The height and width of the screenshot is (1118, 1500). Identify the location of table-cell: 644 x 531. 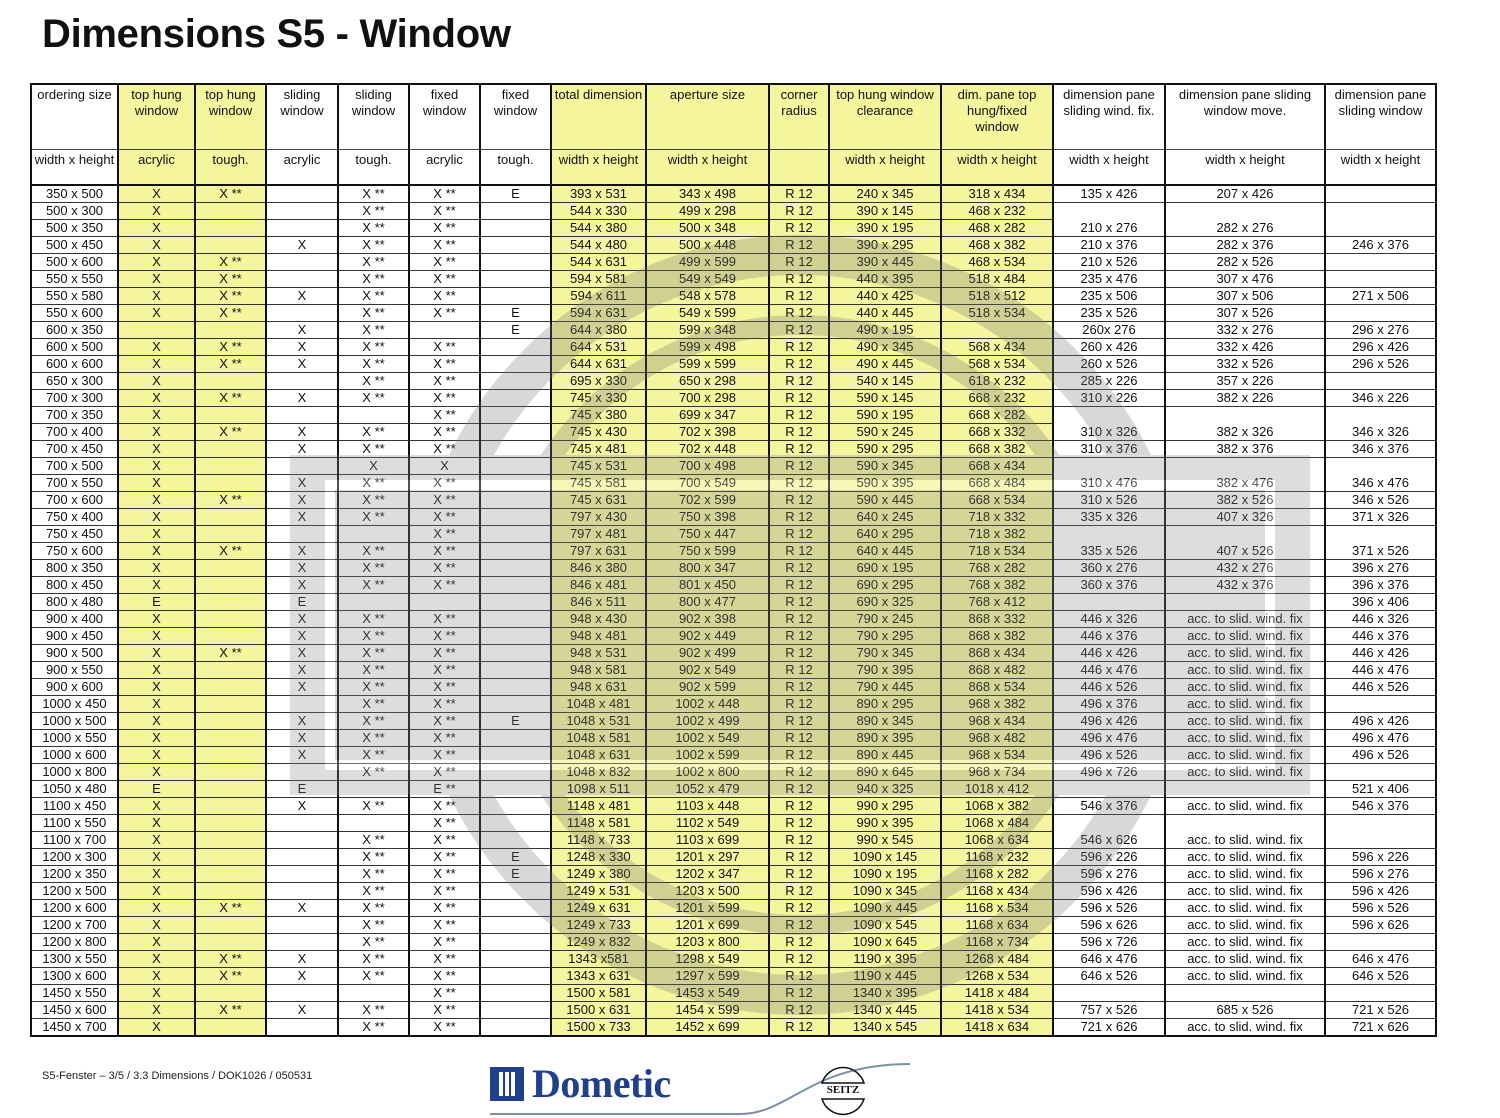
(598, 347).